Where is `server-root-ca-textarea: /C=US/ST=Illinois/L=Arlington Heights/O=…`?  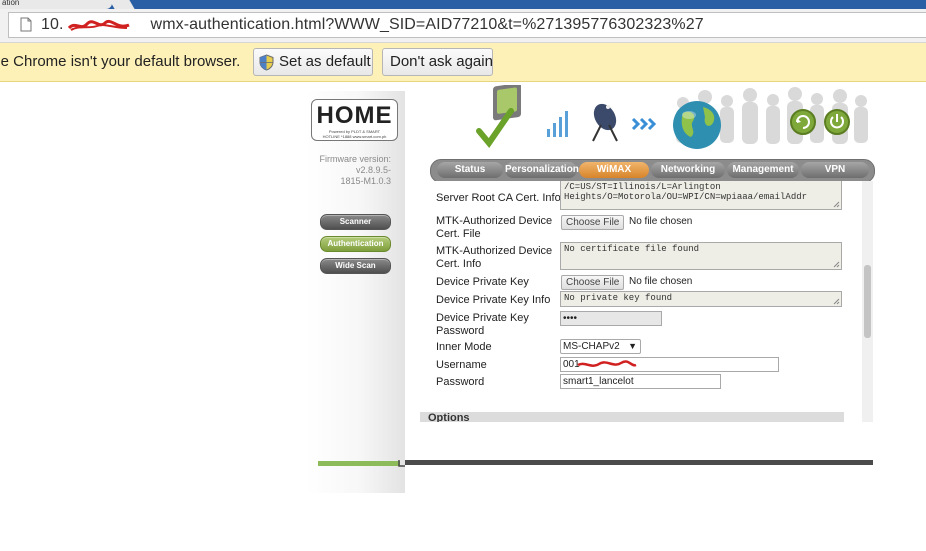
server-root-ca-textarea: /C=US/ST=Illinois/L=Arlington Heights/O=… is located at coordinates (701, 195).